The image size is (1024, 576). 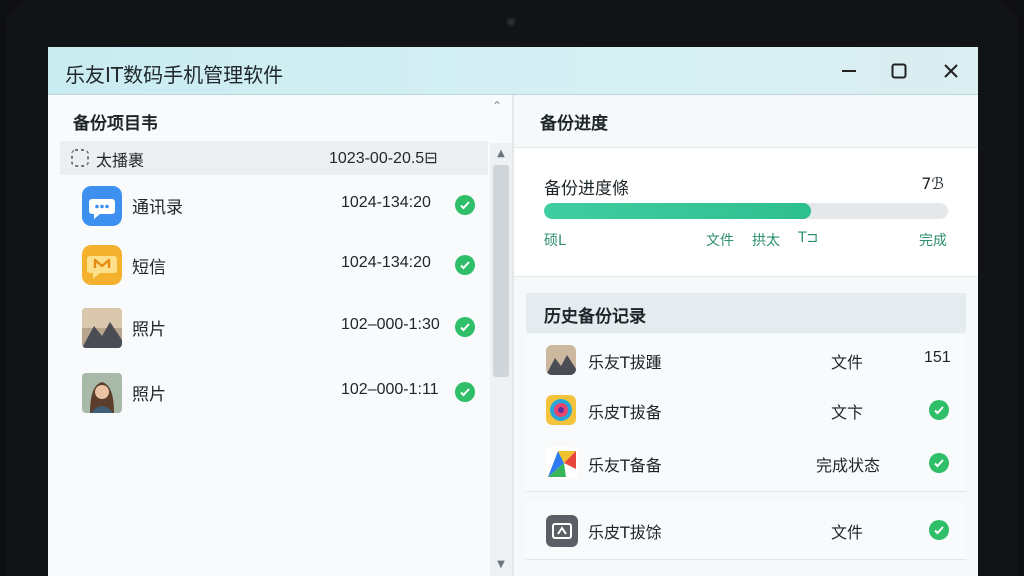 I want to click on contacts-chat-icon, so click(x=102, y=206).